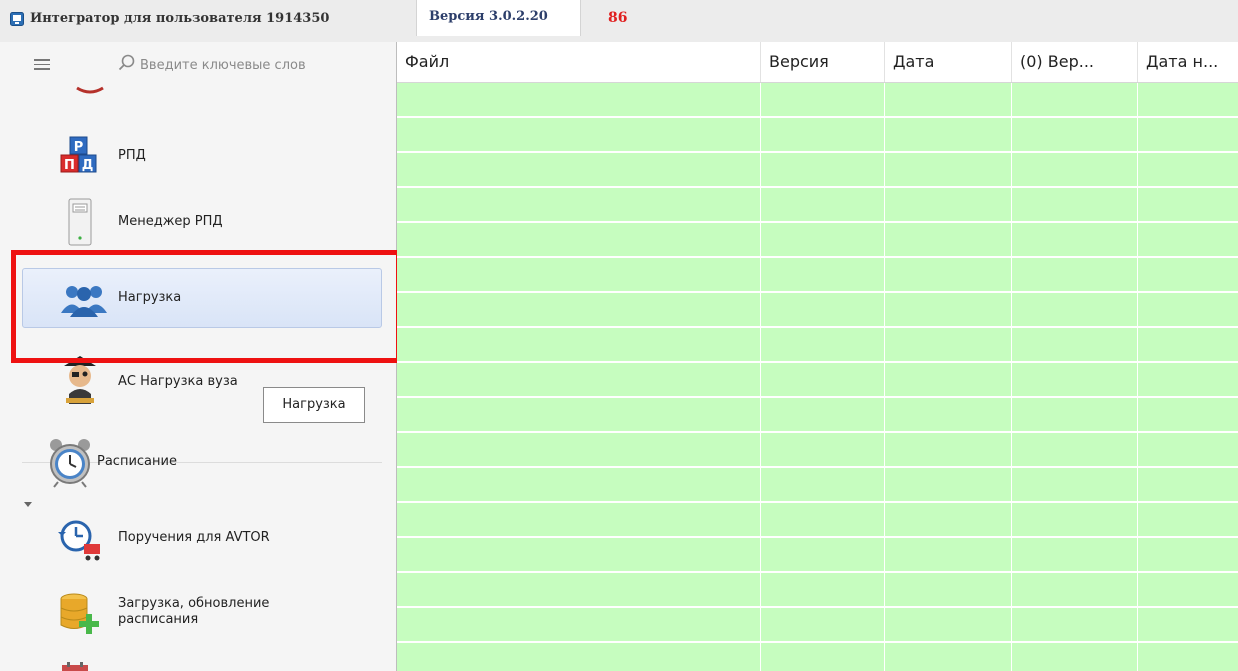  Describe the element at coordinates (69, 165) in the screenshot. I see `svg-text: П` at that location.